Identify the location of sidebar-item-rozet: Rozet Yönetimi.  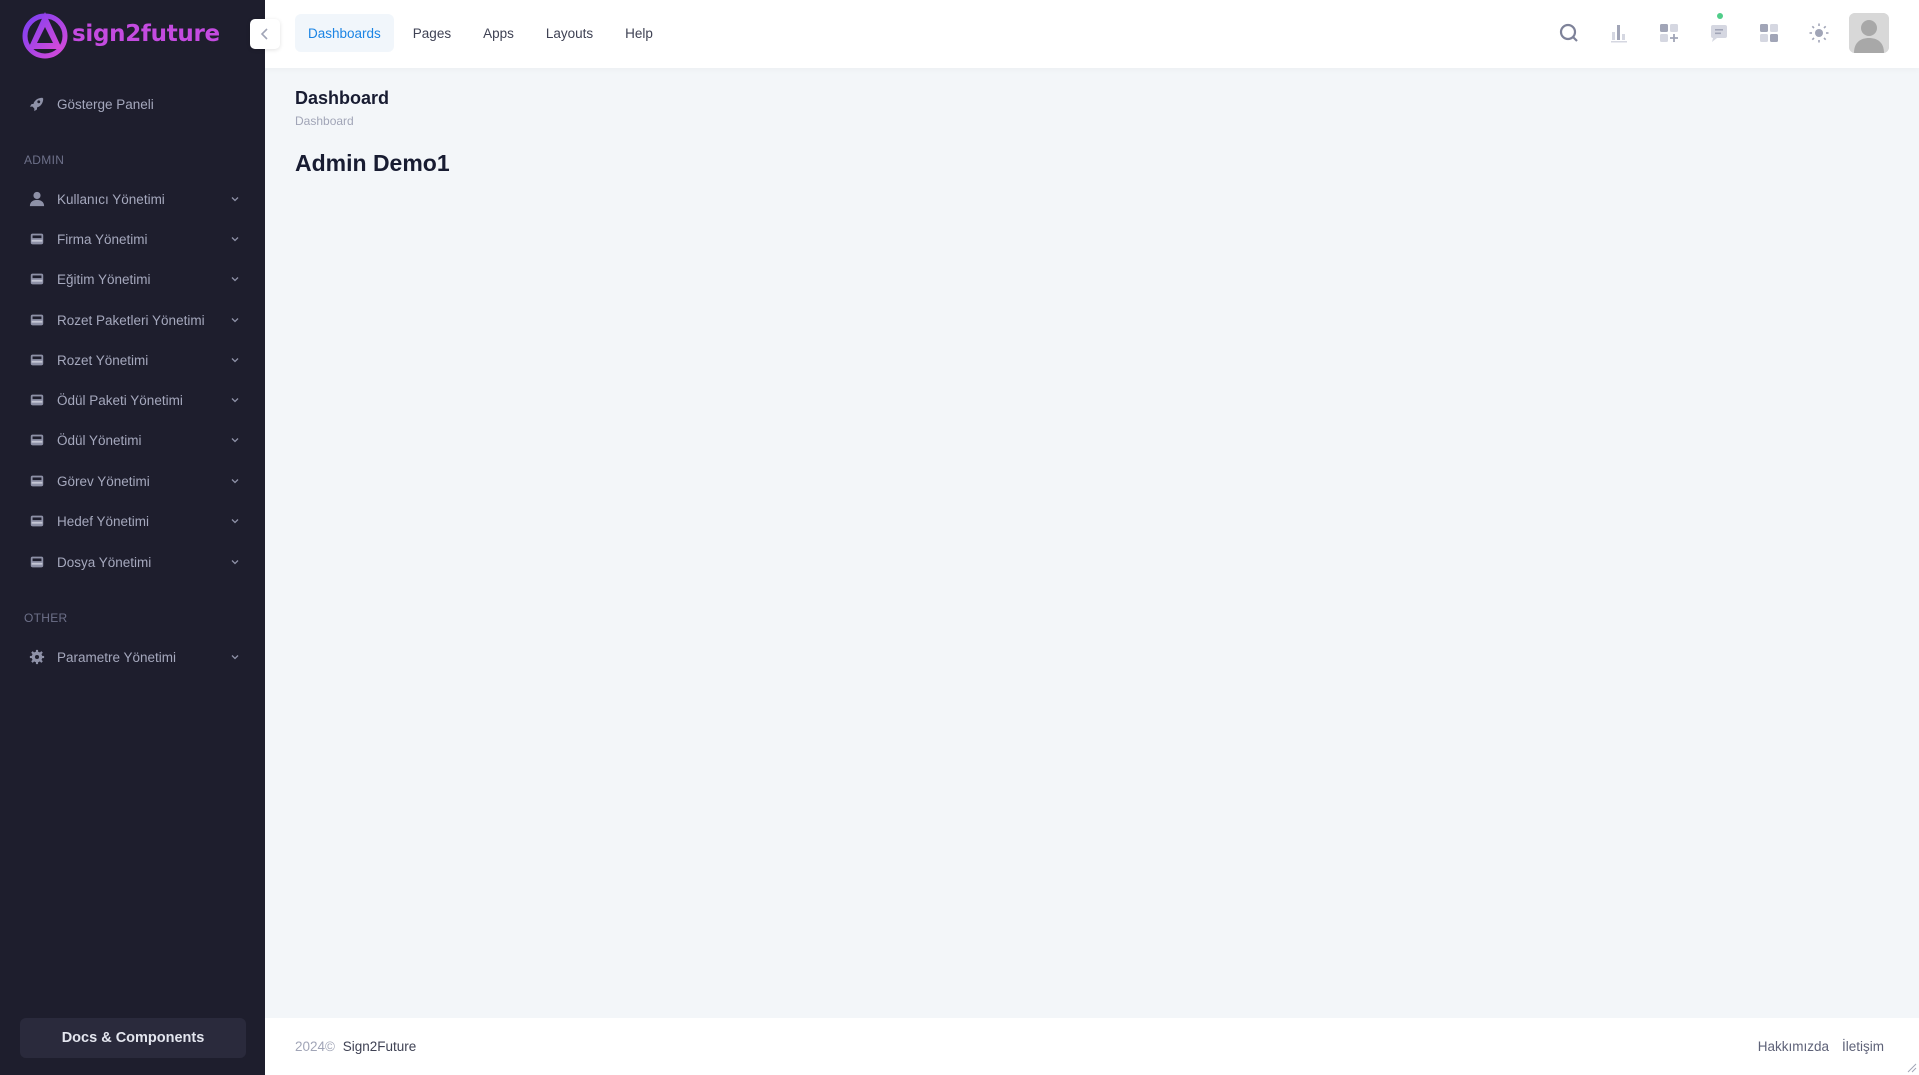
(137, 360).